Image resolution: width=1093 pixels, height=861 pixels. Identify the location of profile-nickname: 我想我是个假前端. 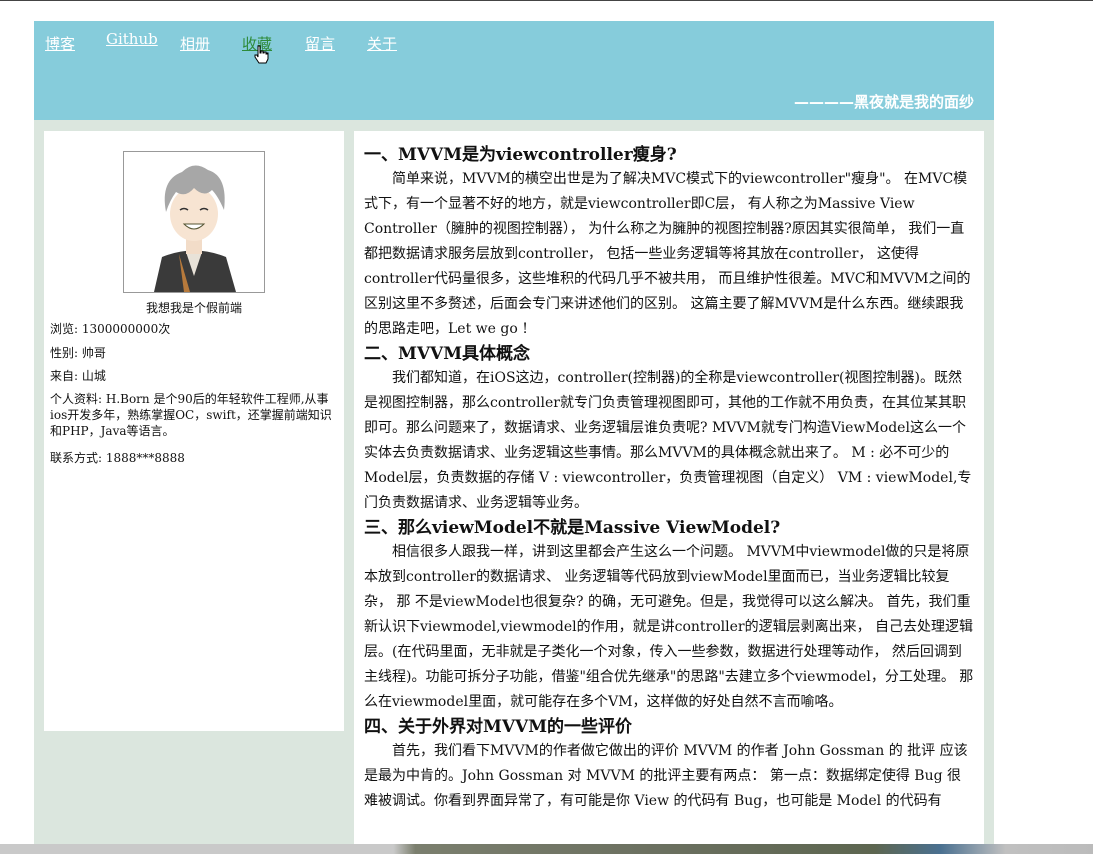
(193, 308).